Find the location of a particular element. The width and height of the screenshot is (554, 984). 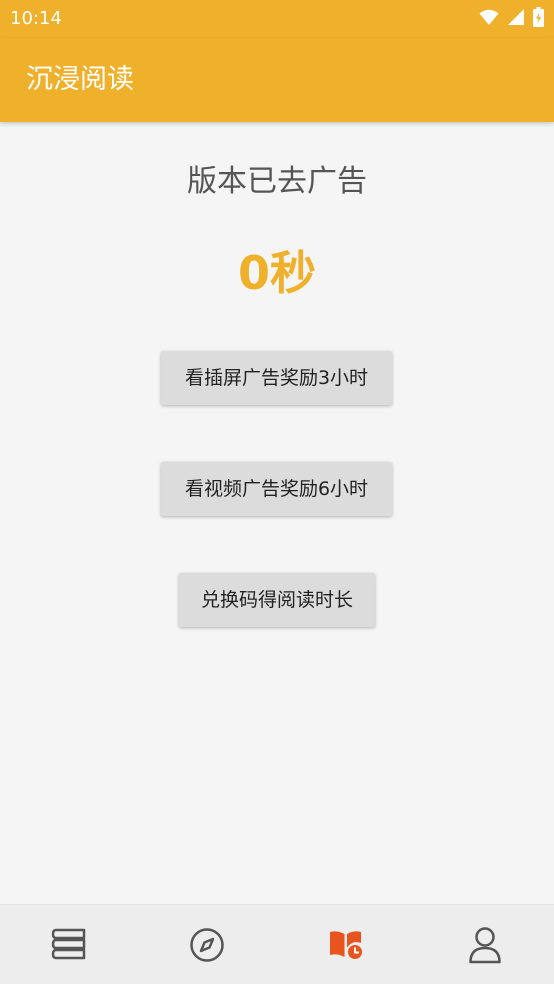

person-icon is located at coordinates (485, 945).